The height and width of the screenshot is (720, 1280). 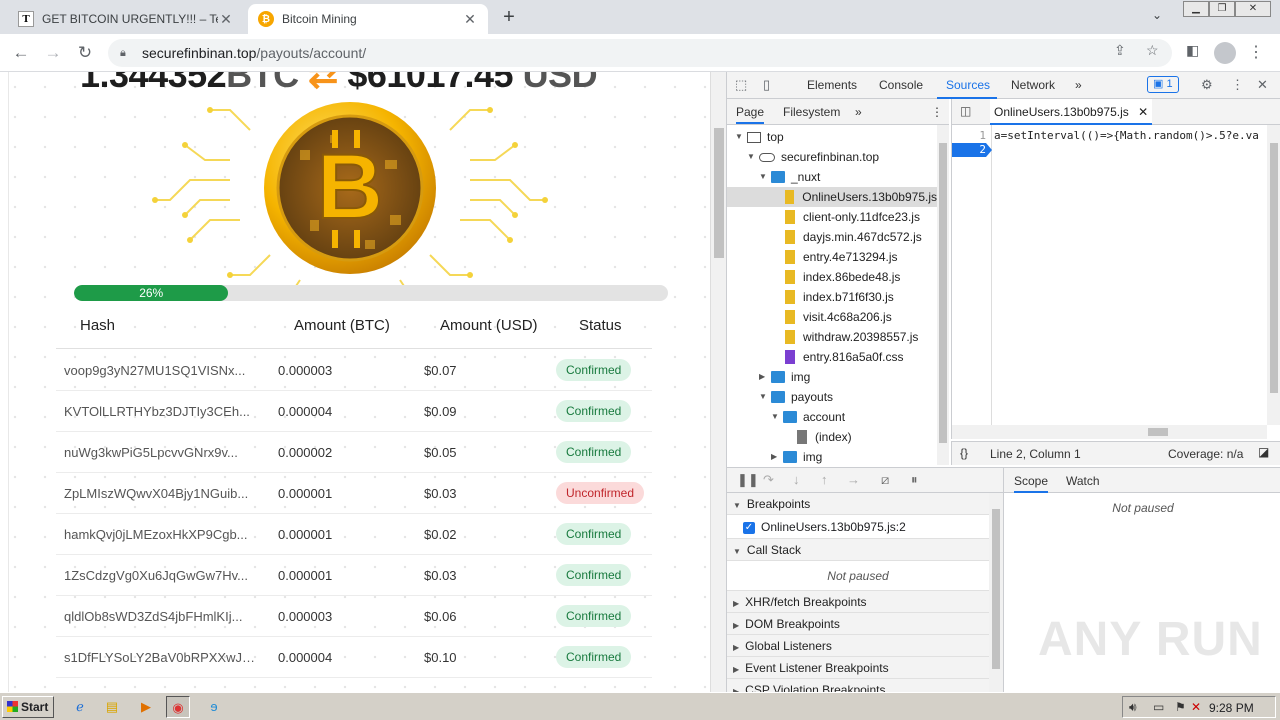 I want to click on tree-item: ▼ _nuxt, so click(x=832, y=177).